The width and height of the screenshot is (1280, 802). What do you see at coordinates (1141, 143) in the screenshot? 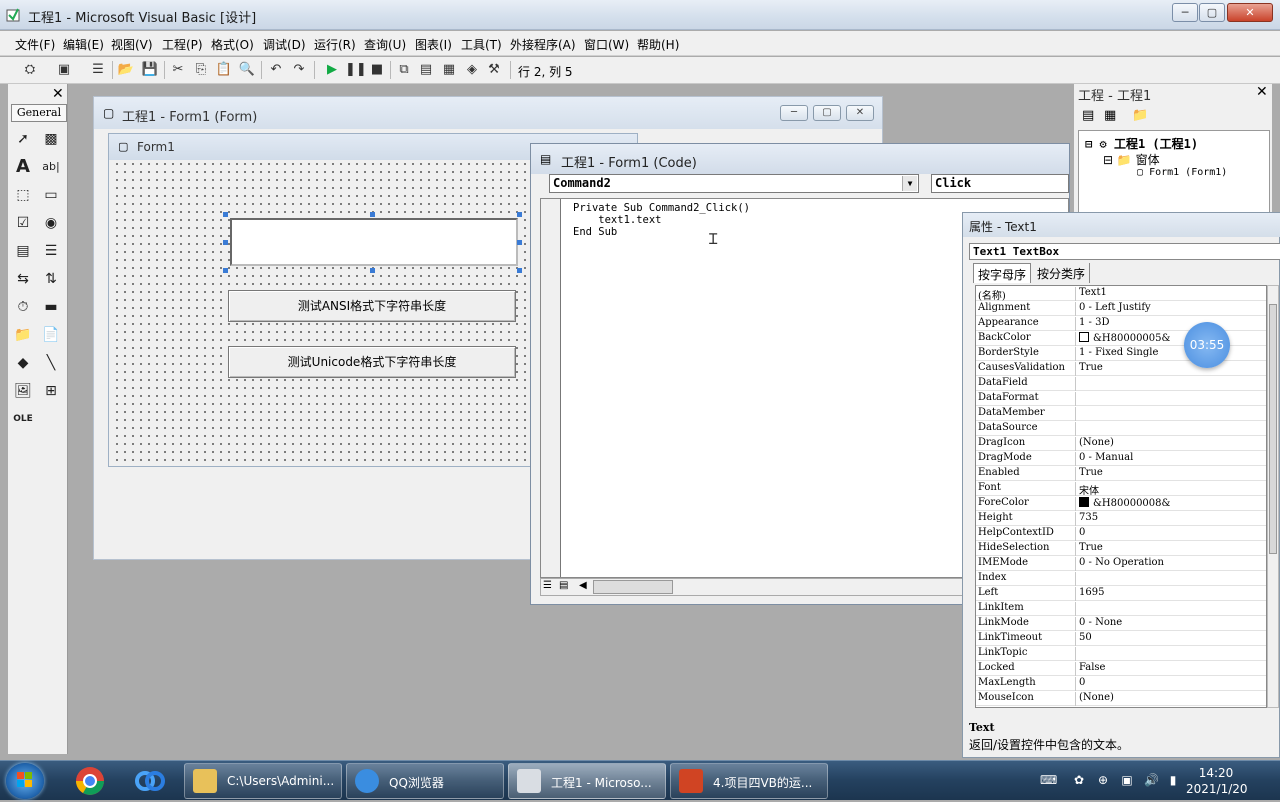
I see `tree-root: ⊟ ⚙ 工程1 (工程1)` at bounding box center [1141, 143].